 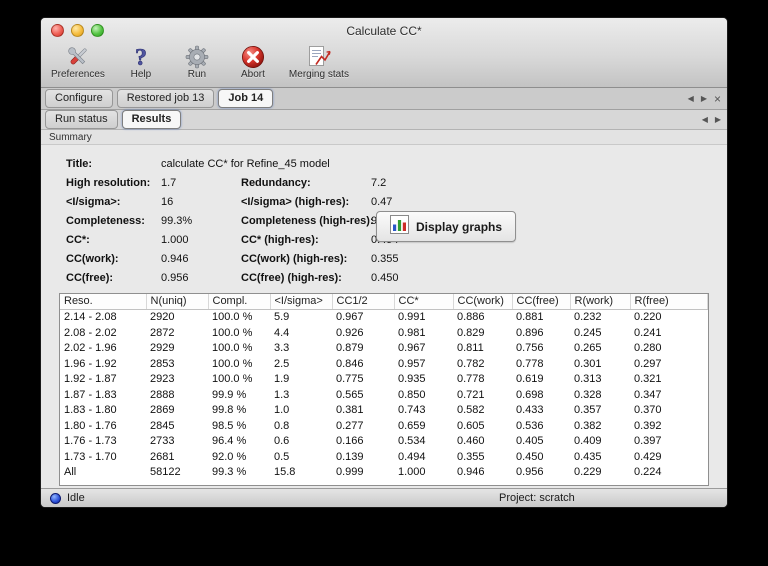 I want to click on table-cell: 1.000, so click(x=412, y=472).